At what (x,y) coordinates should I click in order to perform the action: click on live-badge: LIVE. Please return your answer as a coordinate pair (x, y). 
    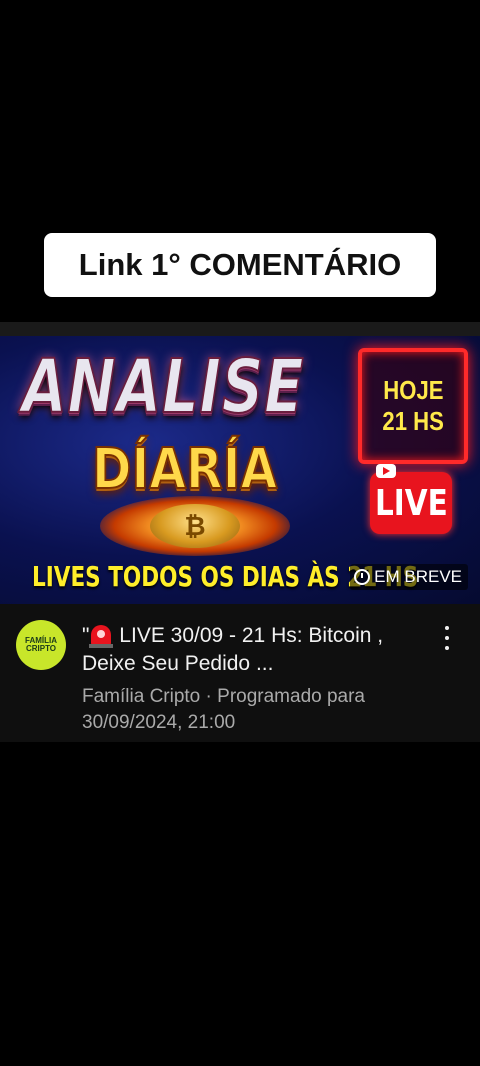
    Looking at the image, I should click on (411, 503).